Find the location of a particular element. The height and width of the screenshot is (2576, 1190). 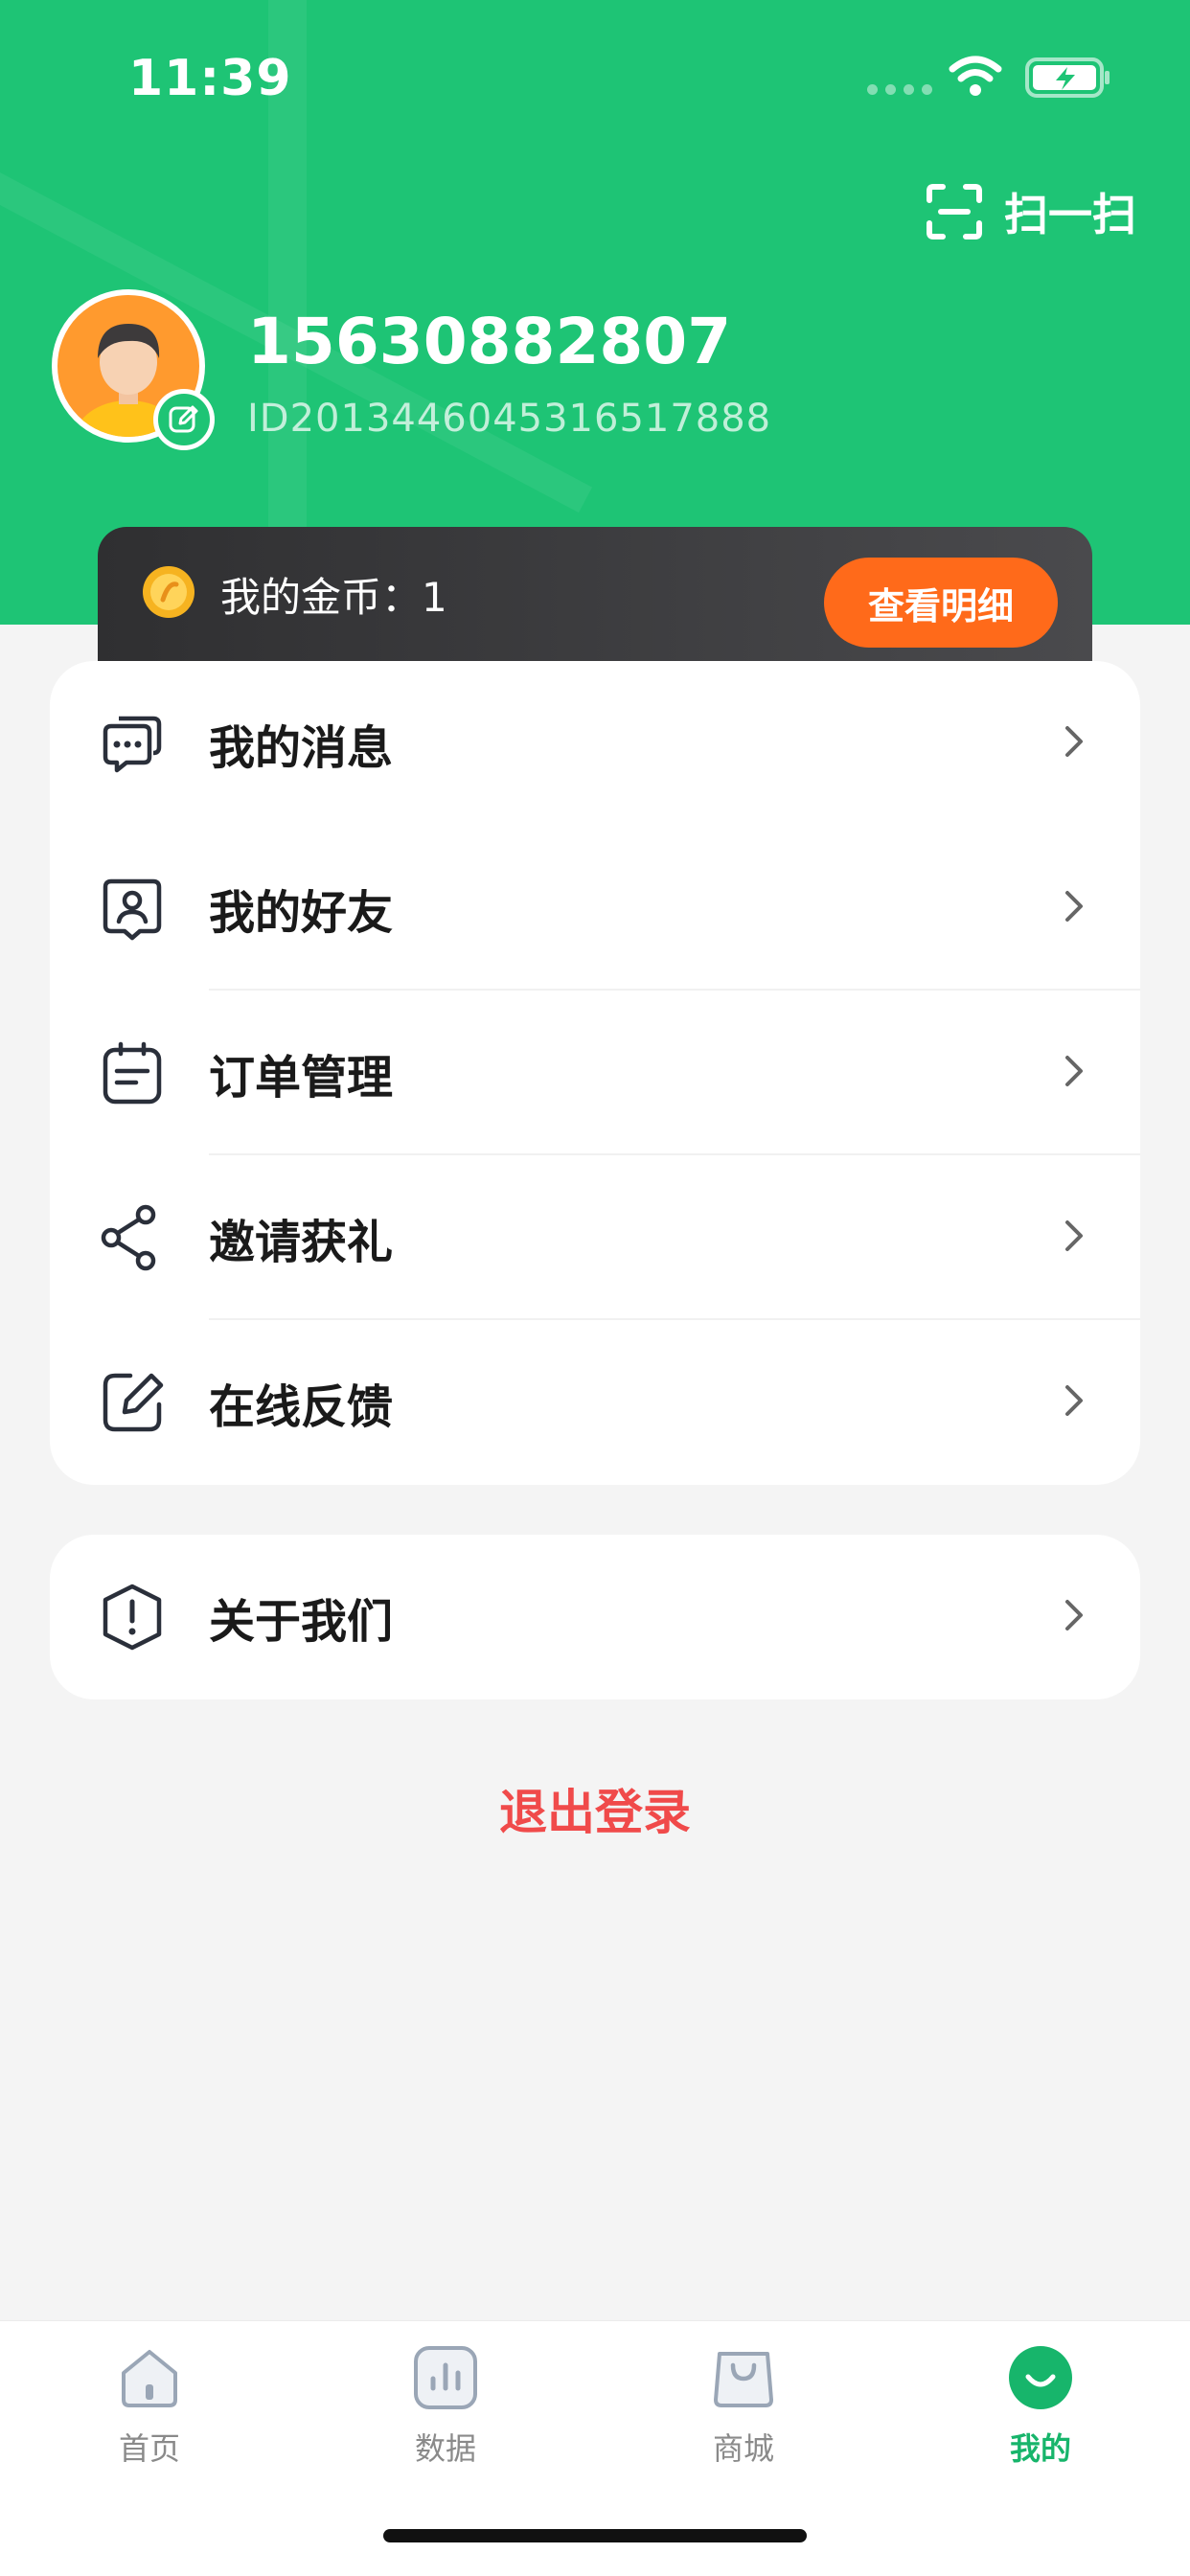

menu-item-messages: 我的消息 is located at coordinates (595, 743).